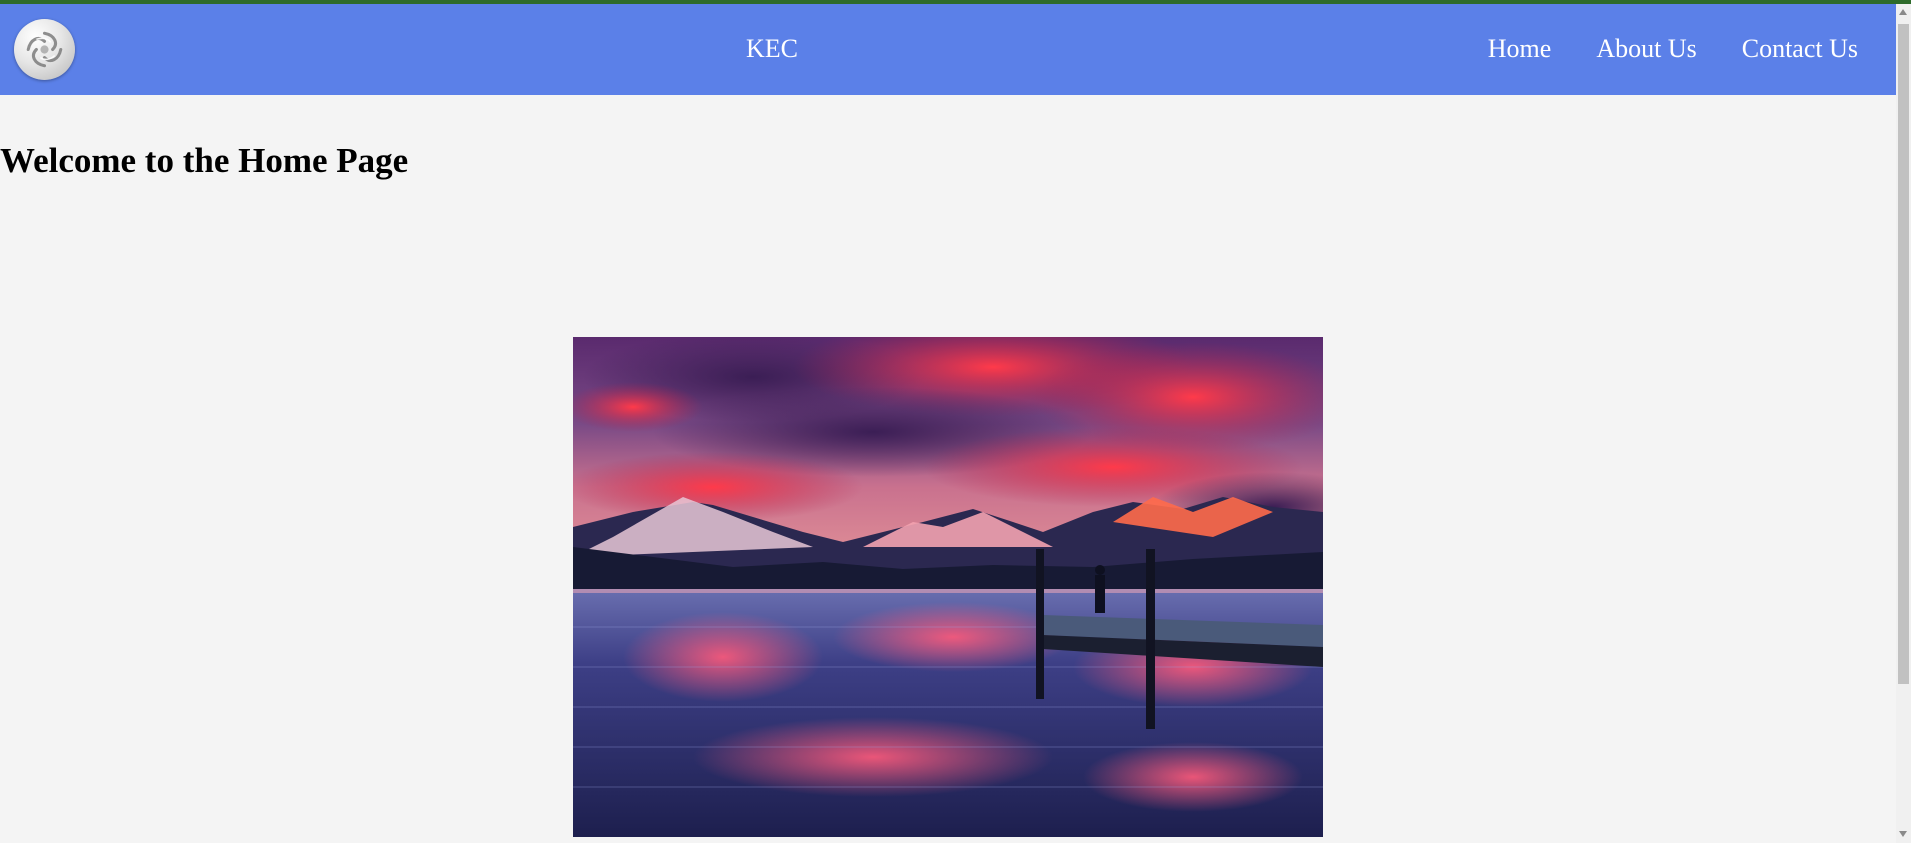  What do you see at coordinates (1903, 834) in the screenshot?
I see `scroll-down-arrow-icon` at bounding box center [1903, 834].